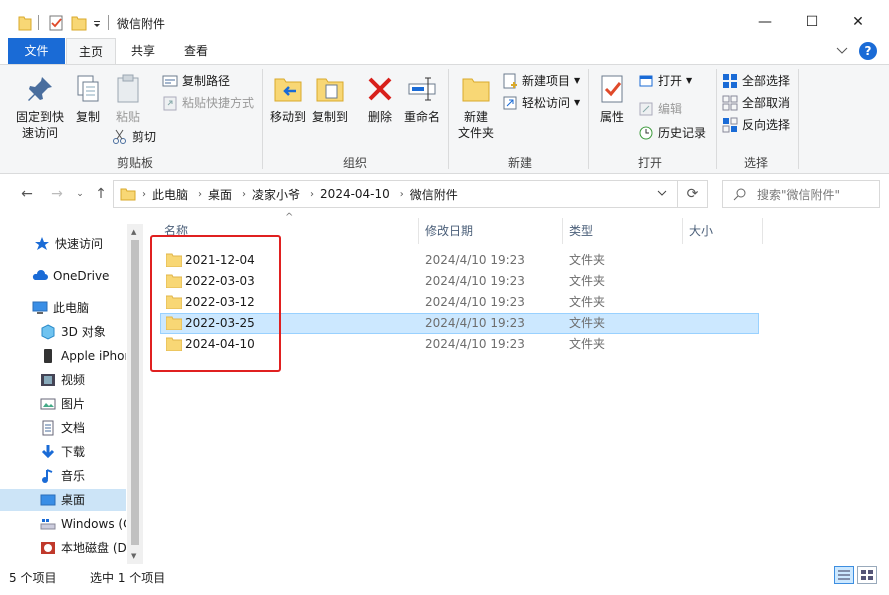  I want to click on new-item-button: 新建项目 ▼, so click(541, 81).